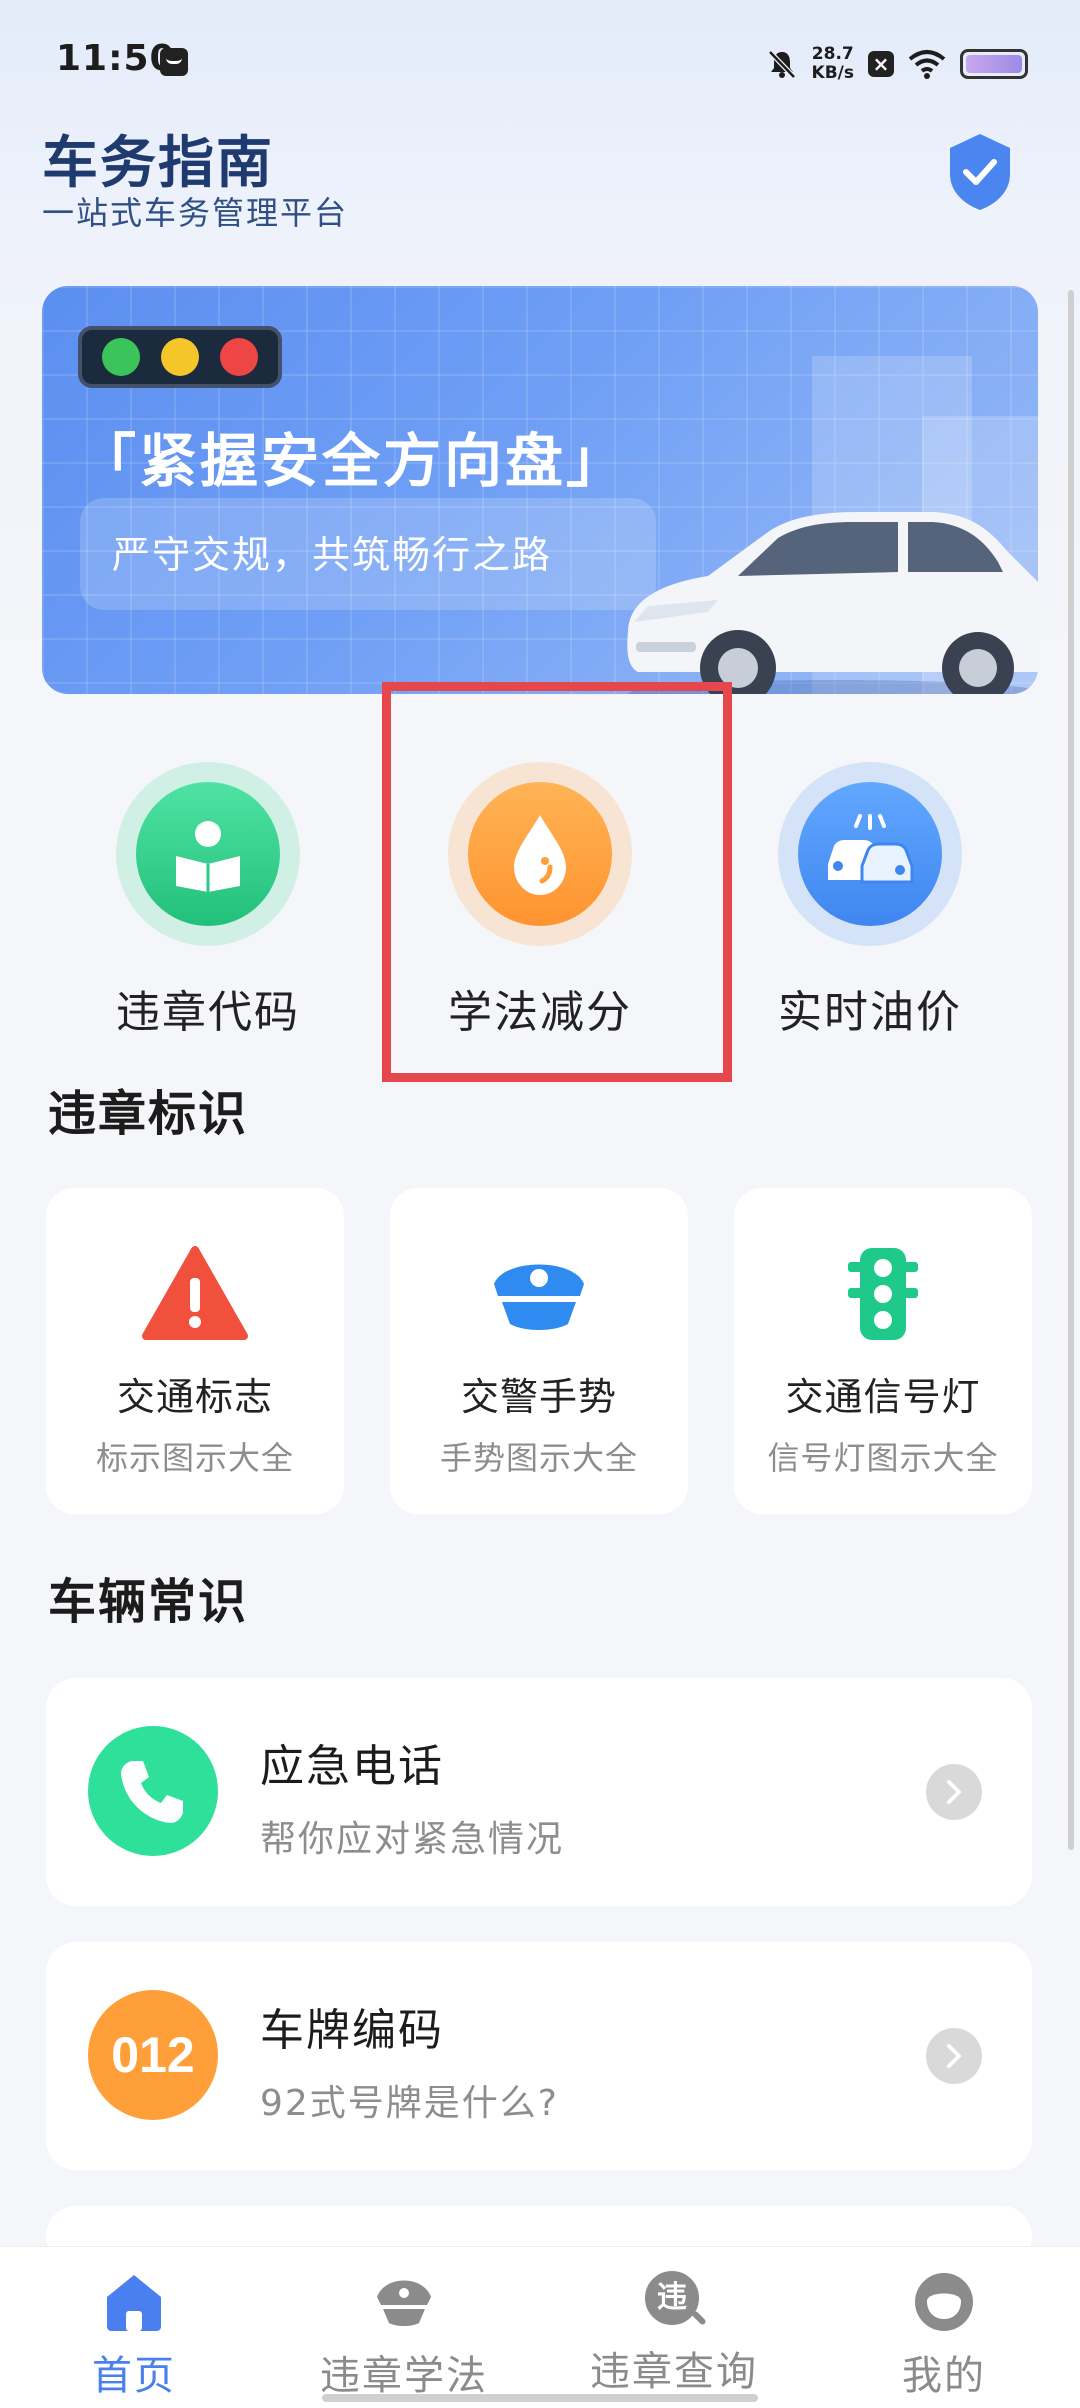 This screenshot has height=2408, width=1080. What do you see at coordinates (539, 1351) in the screenshot?
I see `sign-card-police-gestures: 交警手势 手势图示大全` at bounding box center [539, 1351].